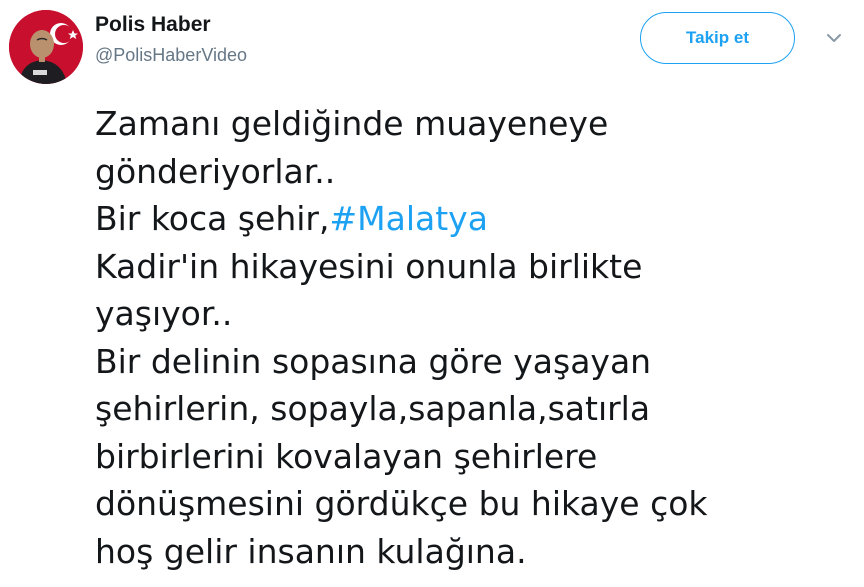 Image resolution: width=864 pixels, height=587 pixels. What do you see at coordinates (311, 551) in the screenshot?
I see `tweet-text-line: hoş gelir insanın kulağına.` at bounding box center [311, 551].